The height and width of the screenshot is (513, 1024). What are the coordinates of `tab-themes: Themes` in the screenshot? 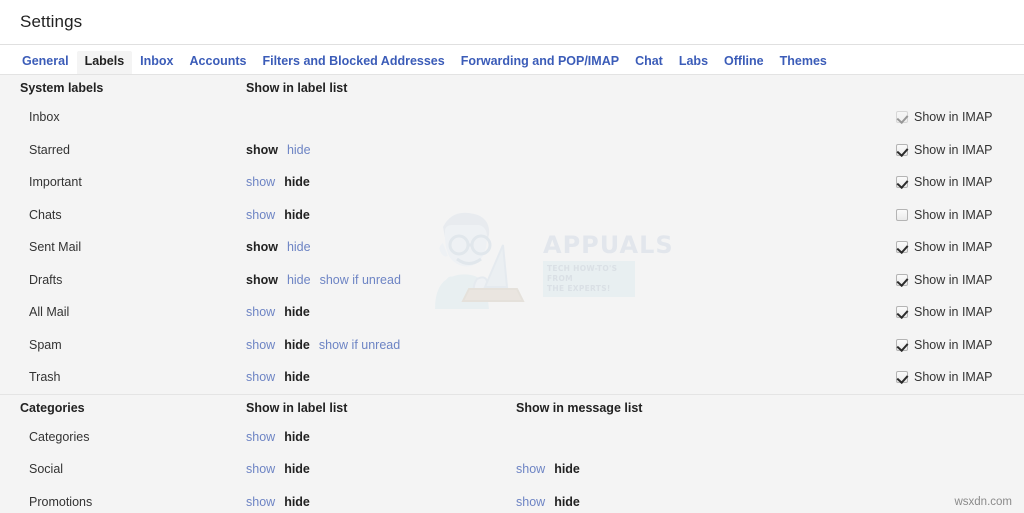 It's located at (803, 62).